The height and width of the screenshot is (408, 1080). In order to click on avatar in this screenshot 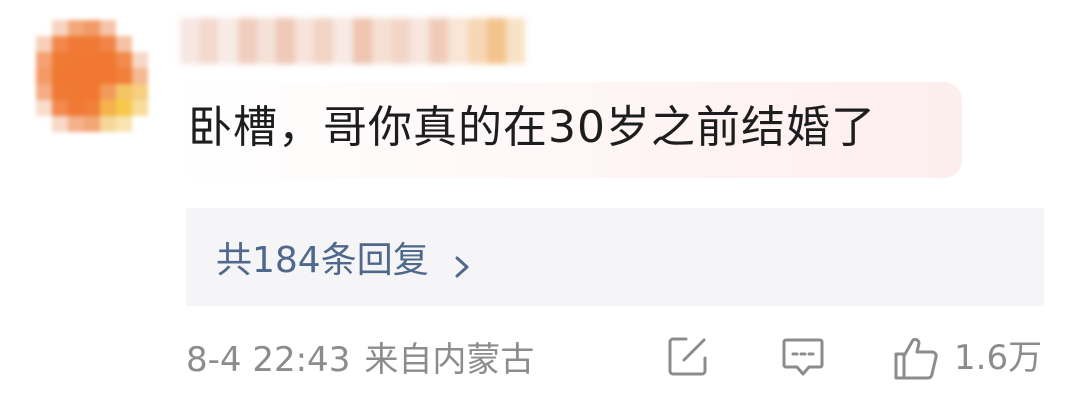, I will do `click(92, 76)`.